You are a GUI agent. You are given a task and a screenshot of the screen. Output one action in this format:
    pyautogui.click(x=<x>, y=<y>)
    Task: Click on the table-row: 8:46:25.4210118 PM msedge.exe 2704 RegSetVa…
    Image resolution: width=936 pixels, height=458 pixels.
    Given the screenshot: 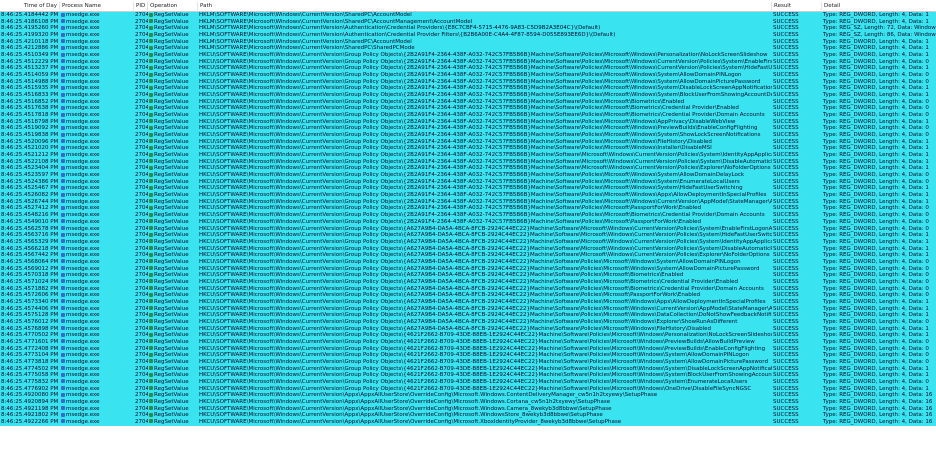 What is the action you would take?
    pyautogui.click(x=468, y=42)
    